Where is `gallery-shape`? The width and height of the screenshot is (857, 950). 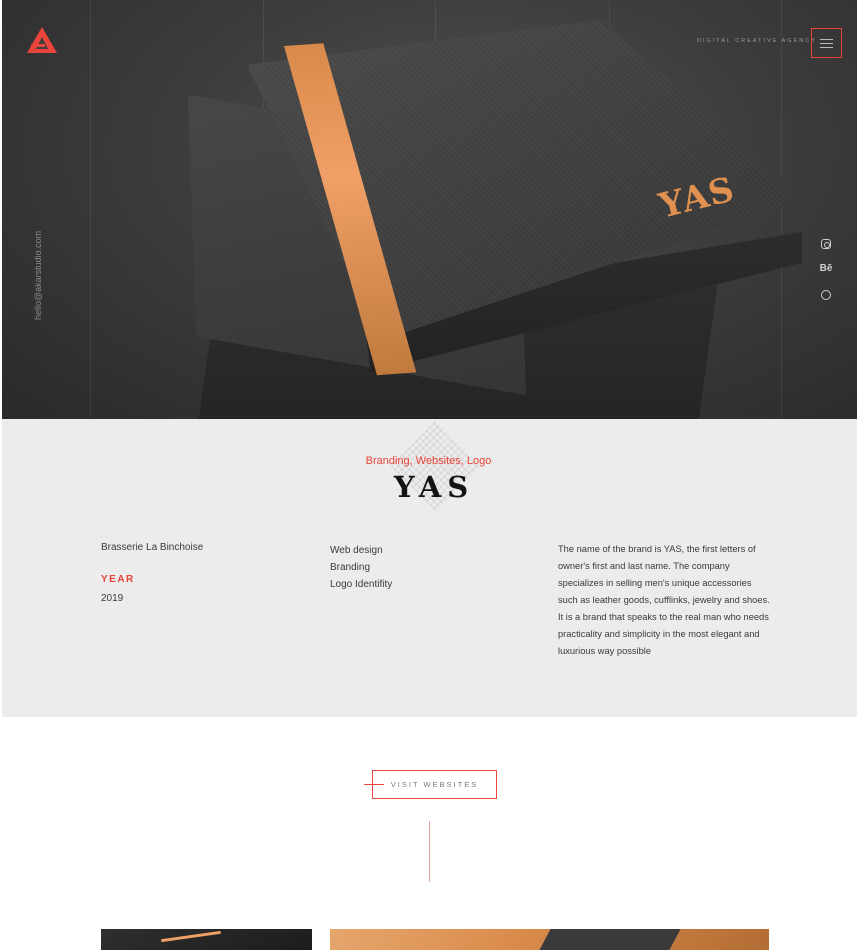 gallery-shape is located at coordinates (610, 939).